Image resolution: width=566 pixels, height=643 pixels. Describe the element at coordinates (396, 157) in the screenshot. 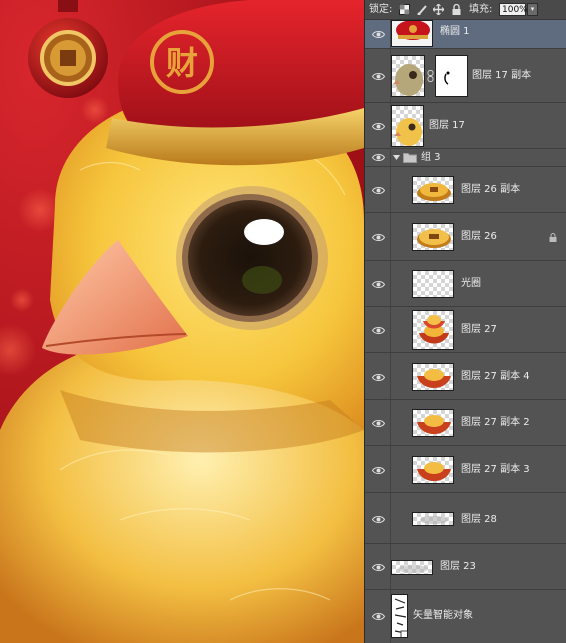

I see `group-expand-triangle-icon` at that location.